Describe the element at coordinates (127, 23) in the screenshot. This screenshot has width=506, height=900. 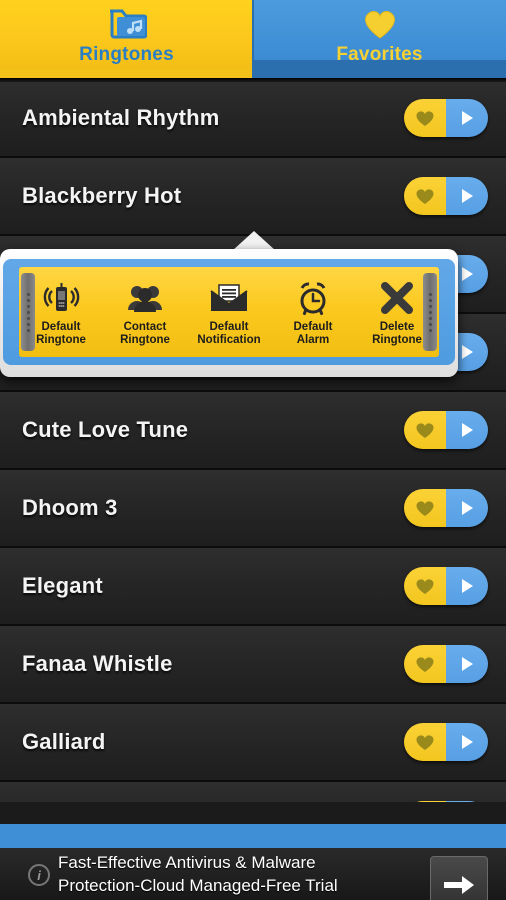
I see `music-folder-icon` at that location.